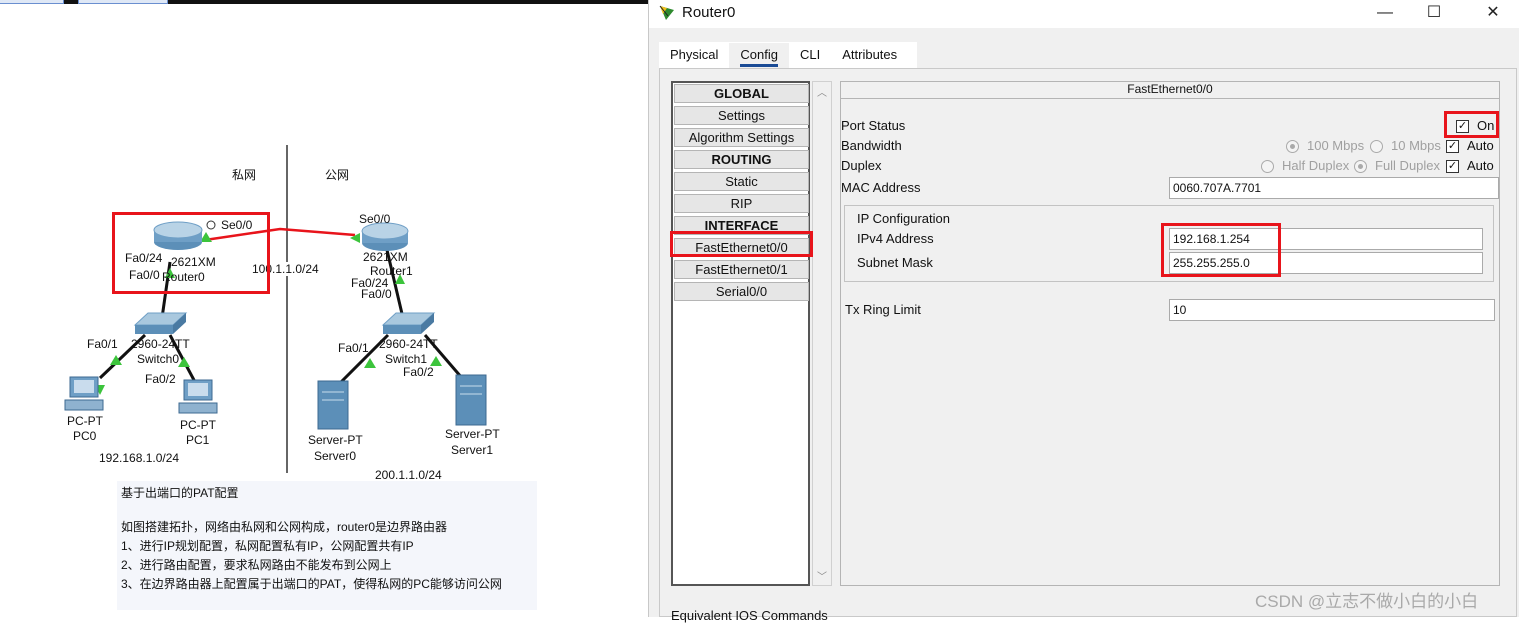  Describe the element at coordinates (1360, 166) in the screenshot. I see `full-duplex-radio` at that location.